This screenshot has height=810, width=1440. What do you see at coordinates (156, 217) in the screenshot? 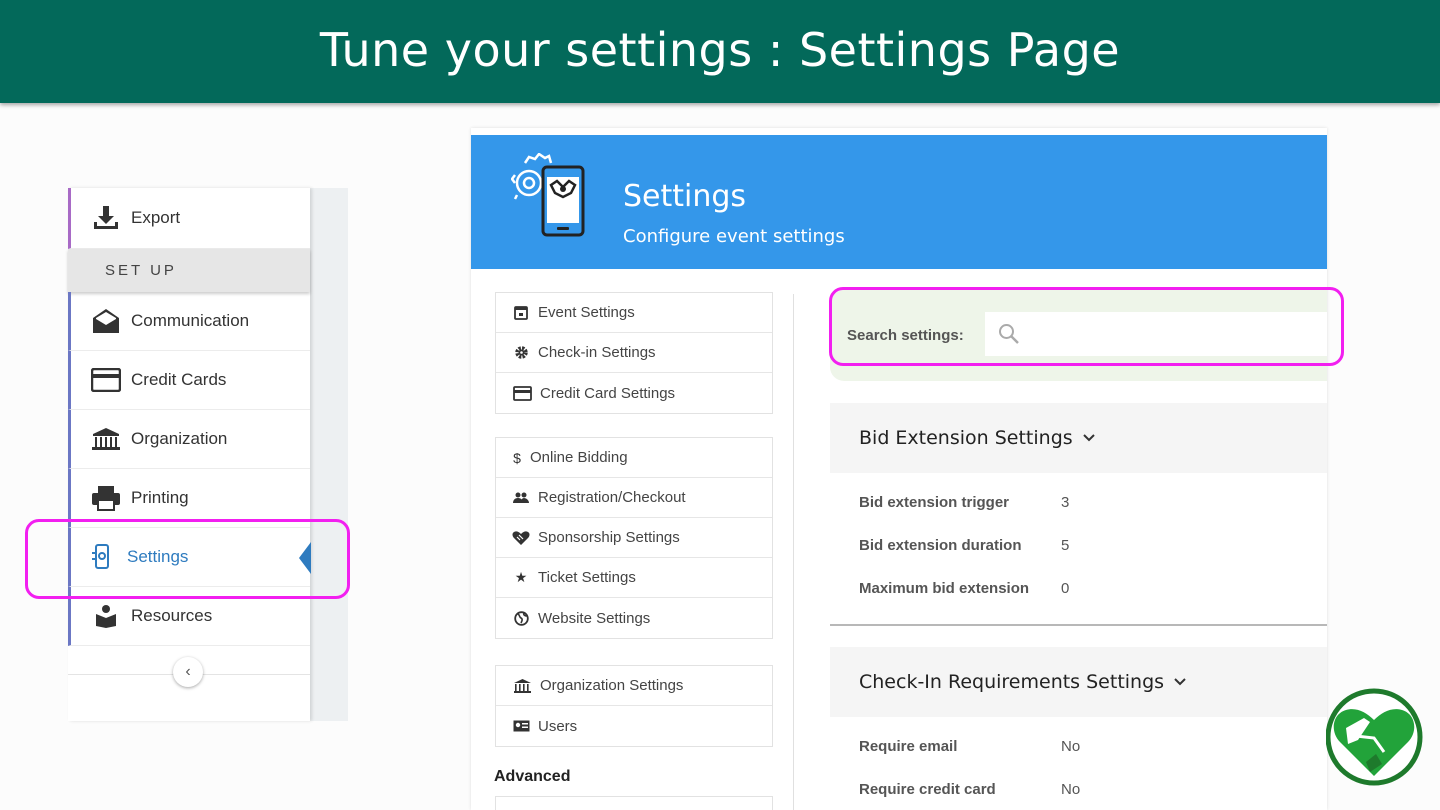
I see `sidebar-item-label: Export` at bounding box center [156, 217].